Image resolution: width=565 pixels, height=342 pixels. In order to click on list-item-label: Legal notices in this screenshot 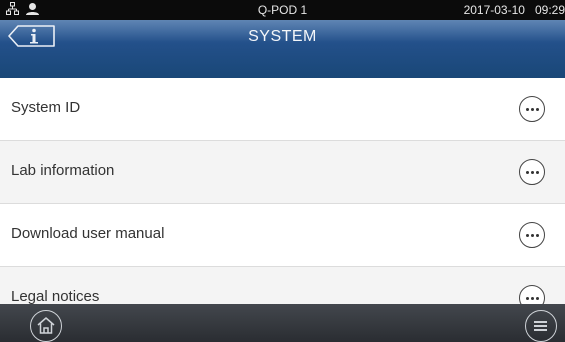, I will do `click(55, 296)`.